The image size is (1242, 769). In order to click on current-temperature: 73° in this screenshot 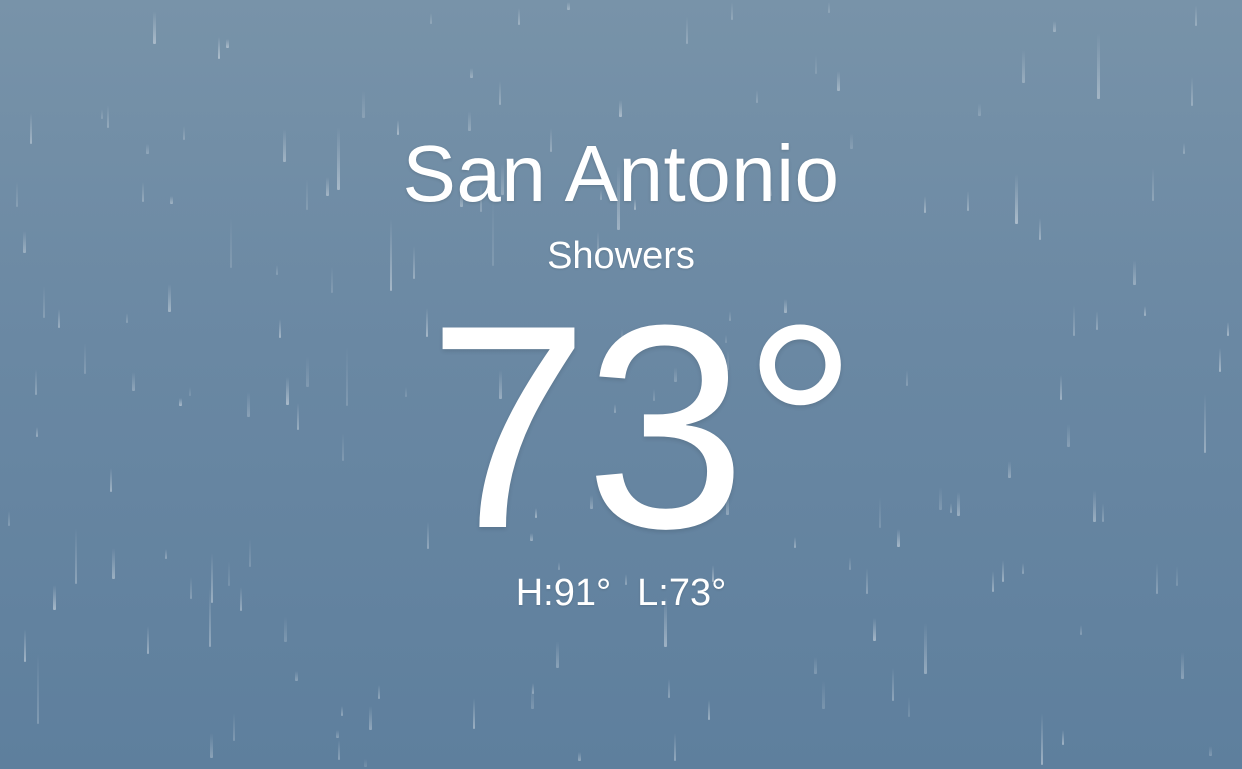, I will do `click(643, 427)`.